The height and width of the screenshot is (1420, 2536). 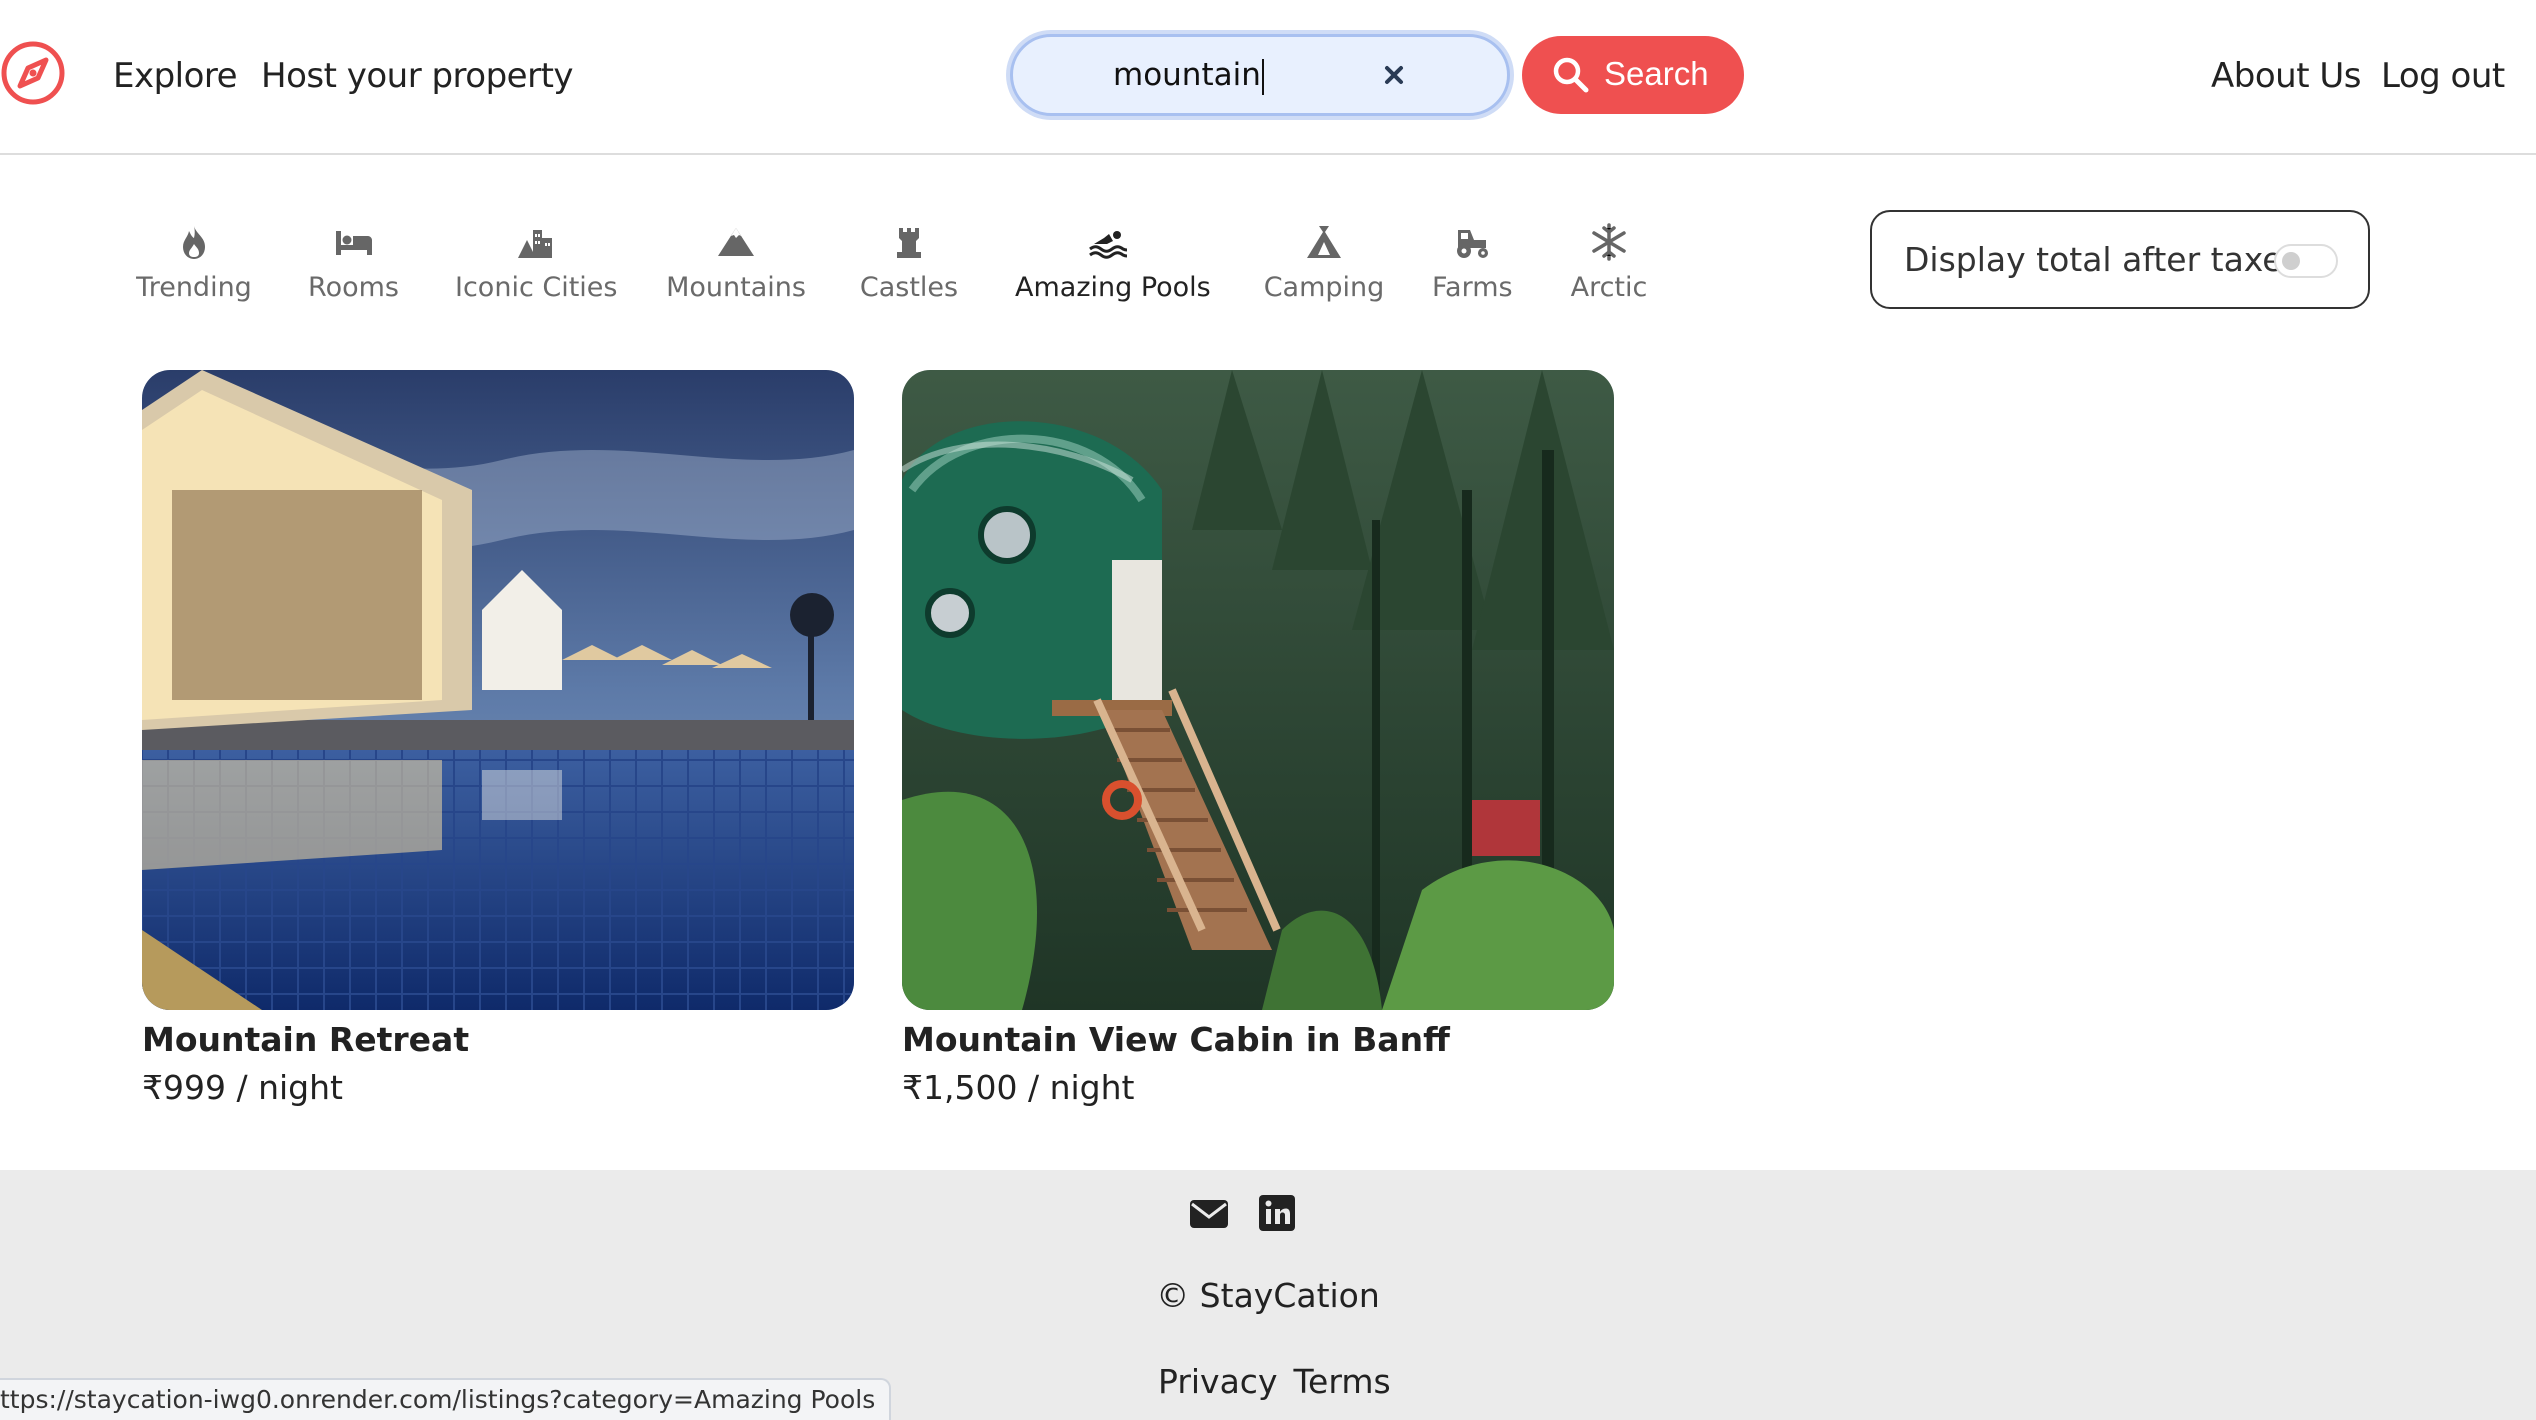 What do you see at coordinates (1472, 287) in the screenshot?
I see `category-label: Farms` at bounding box center [1472, 287].